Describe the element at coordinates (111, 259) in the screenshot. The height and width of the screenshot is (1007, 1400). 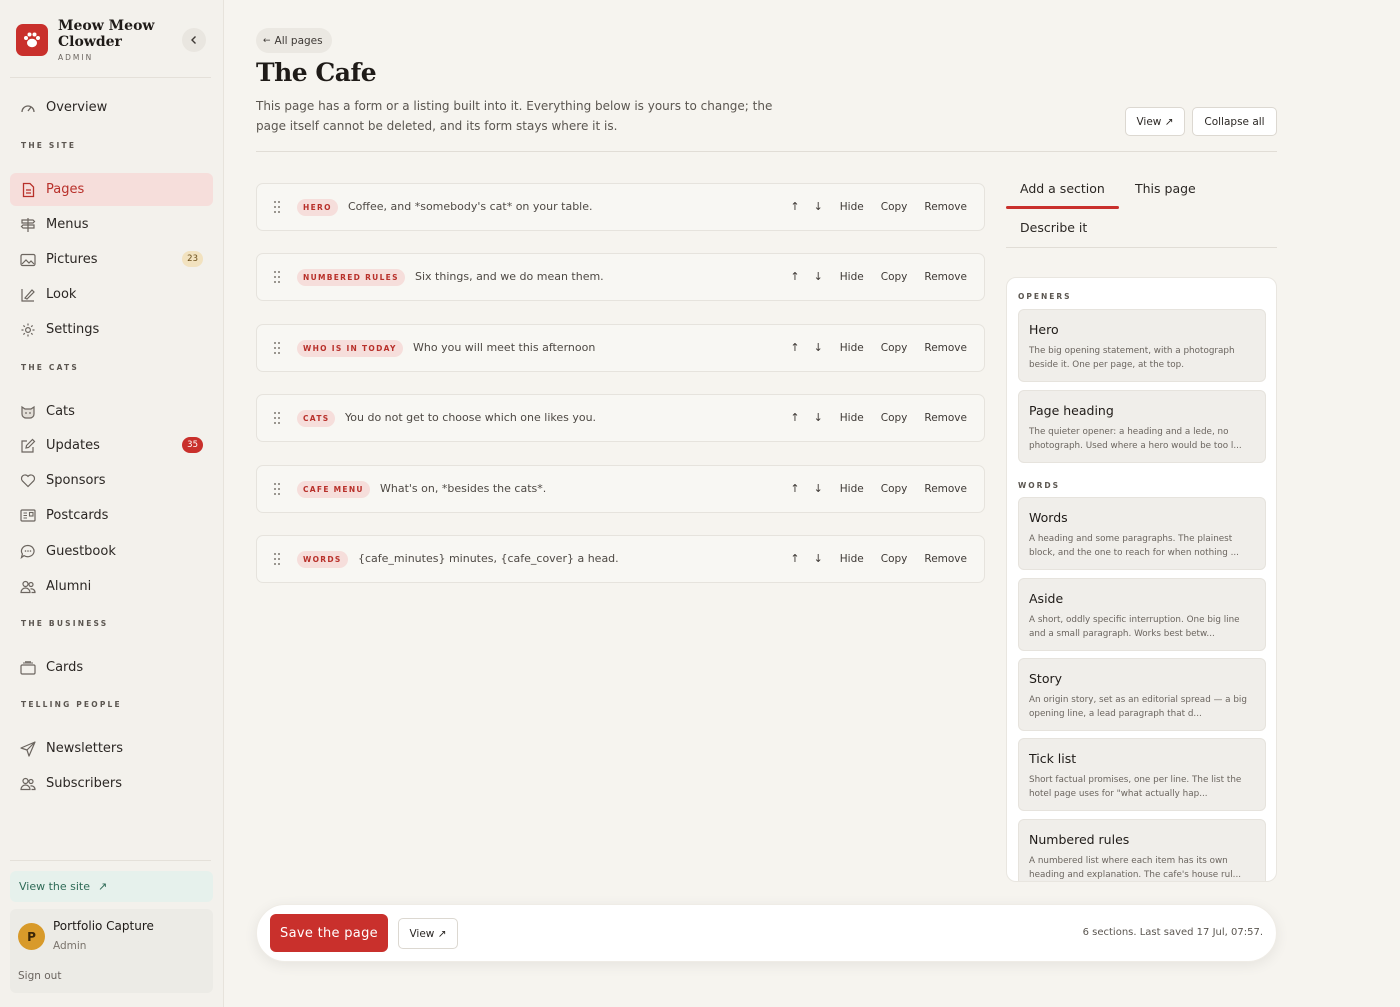
I see `sidebar-item-pictures: Pictures 23` at that location.